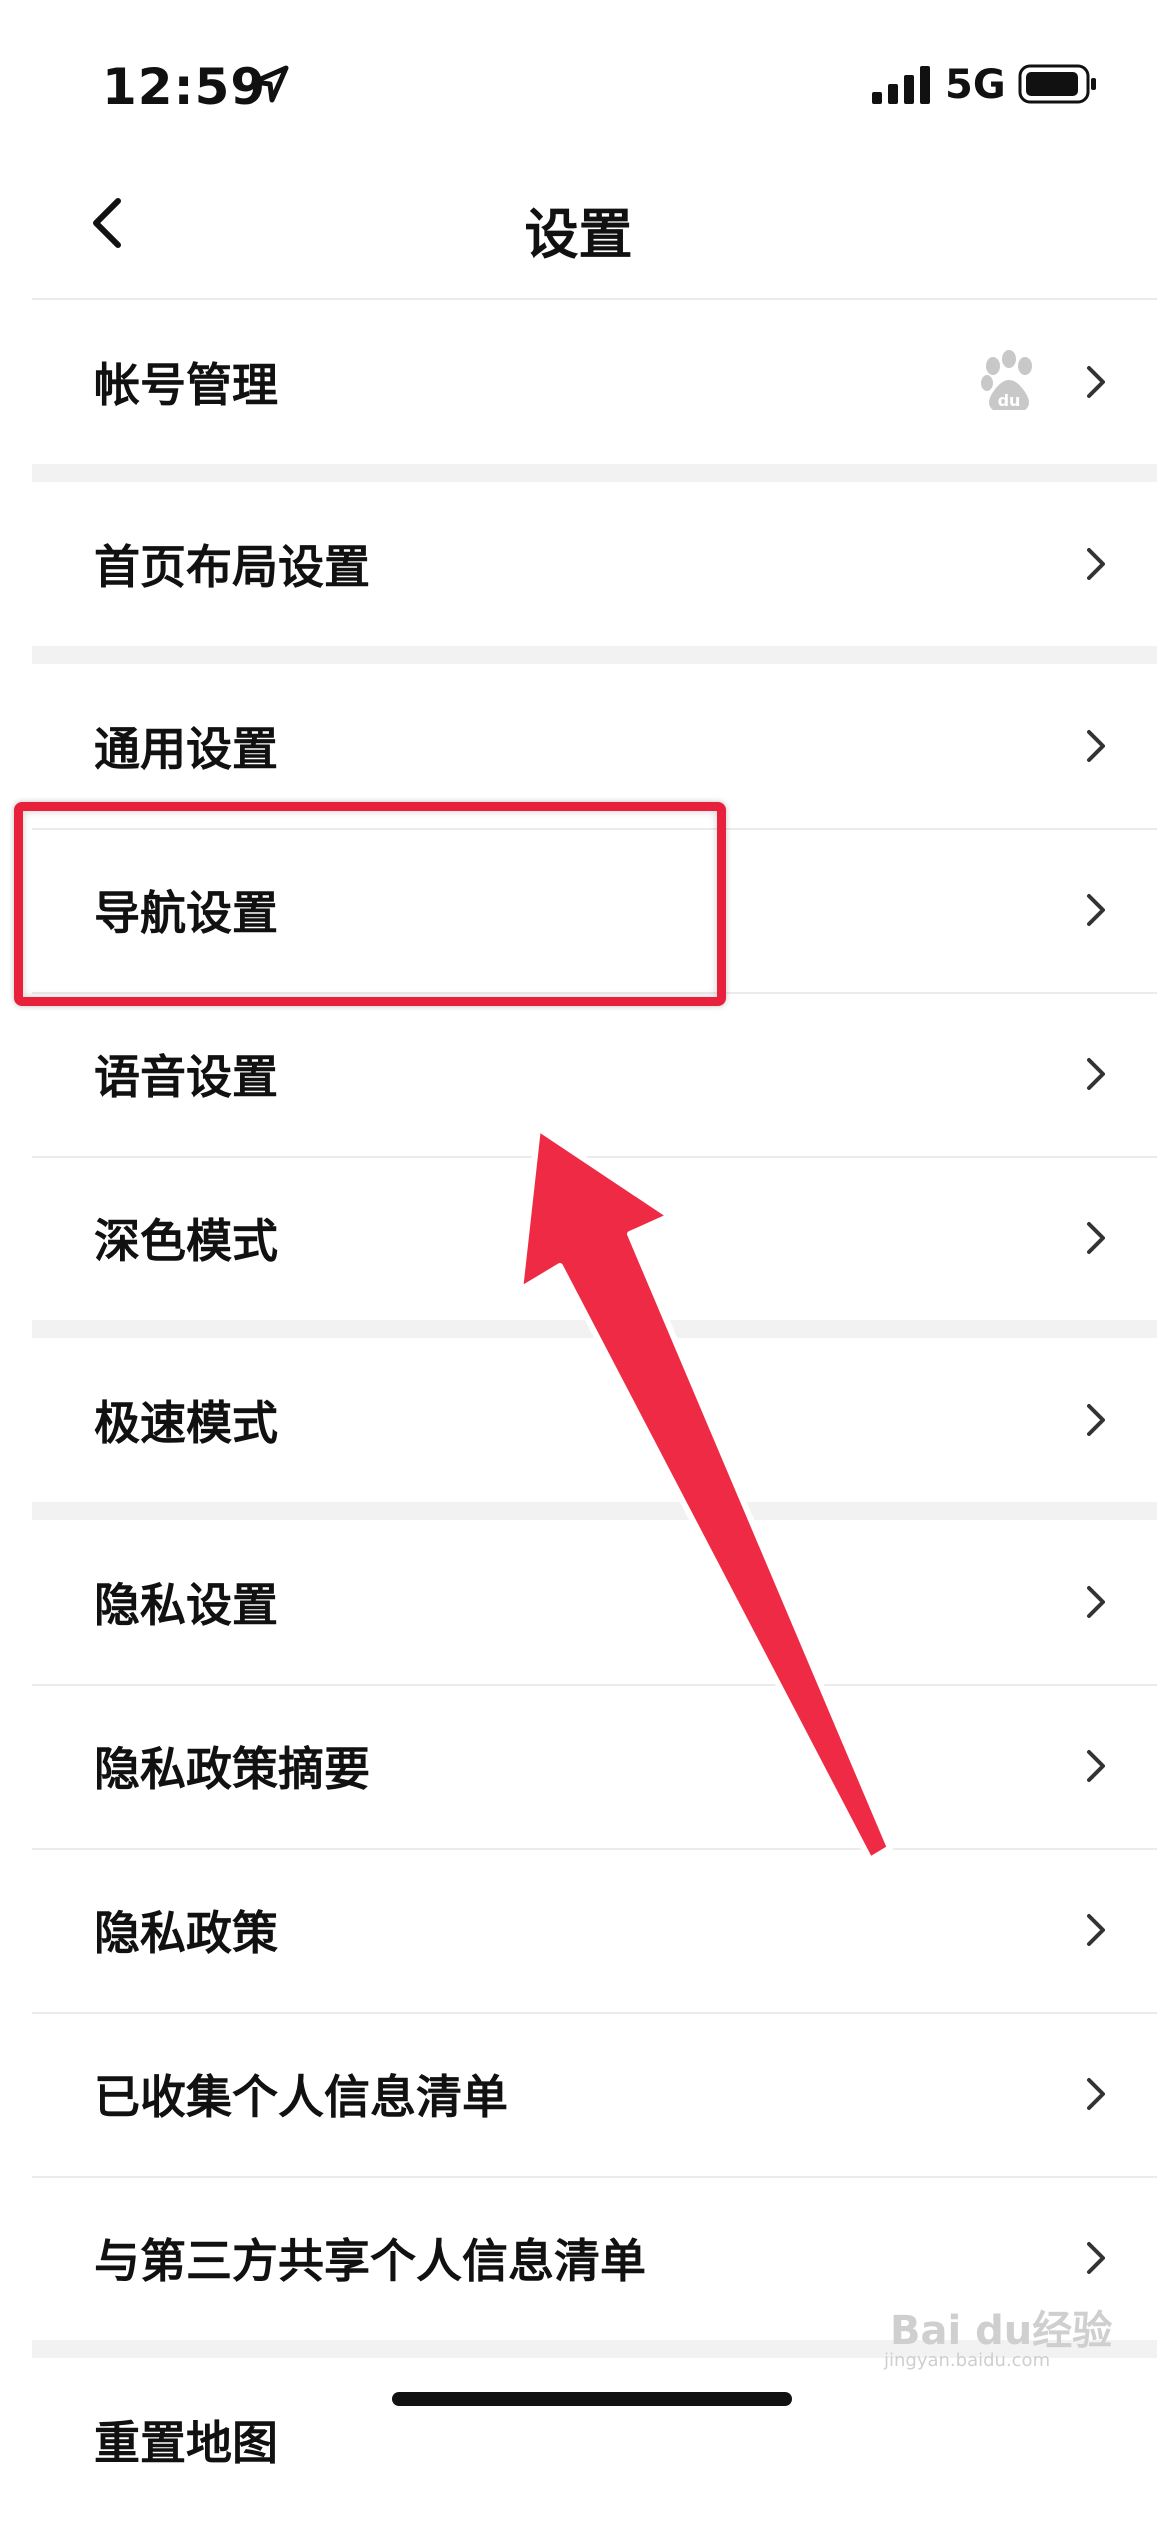  Describe the element at coordinates (594, 1074) in the screenshot. I see `setting-row-voice: 语音设置` at that location.